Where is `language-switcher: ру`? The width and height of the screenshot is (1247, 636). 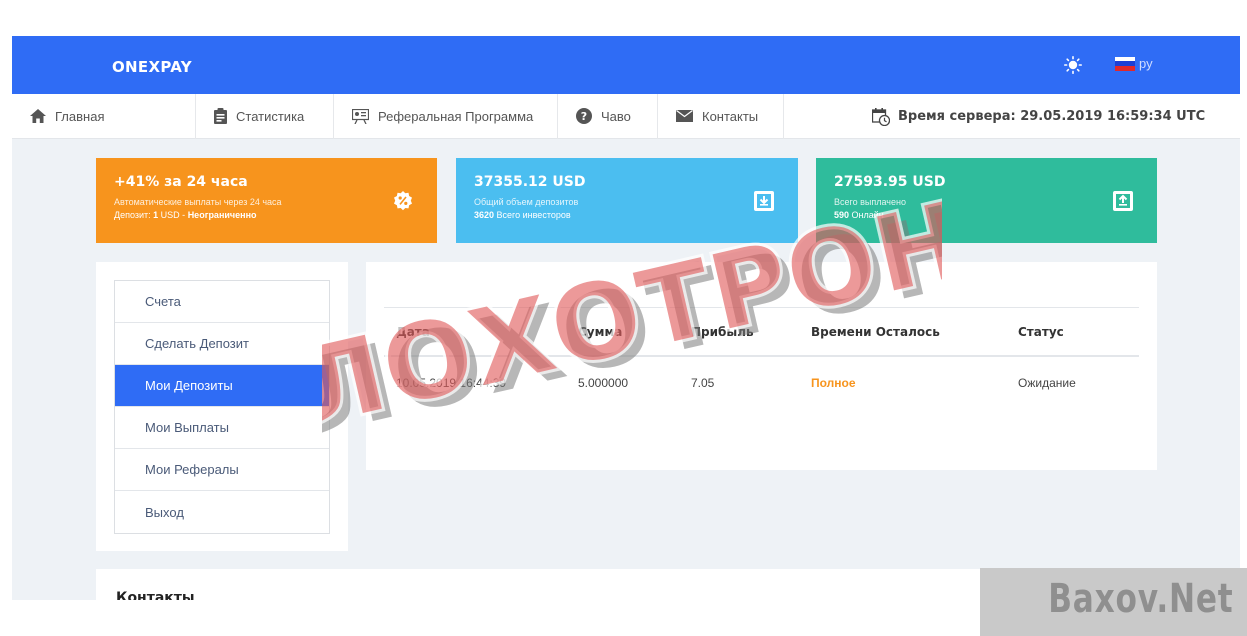
language-switcher: ру is located at coordinates (1134, 63).